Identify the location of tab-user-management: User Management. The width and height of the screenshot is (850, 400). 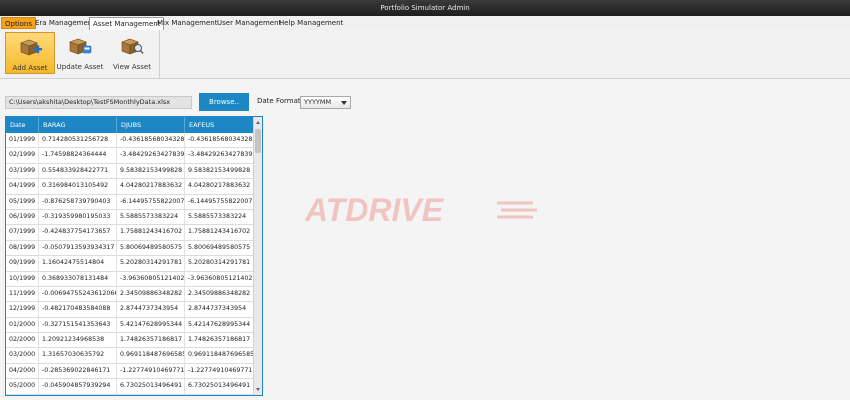
(249, 23).